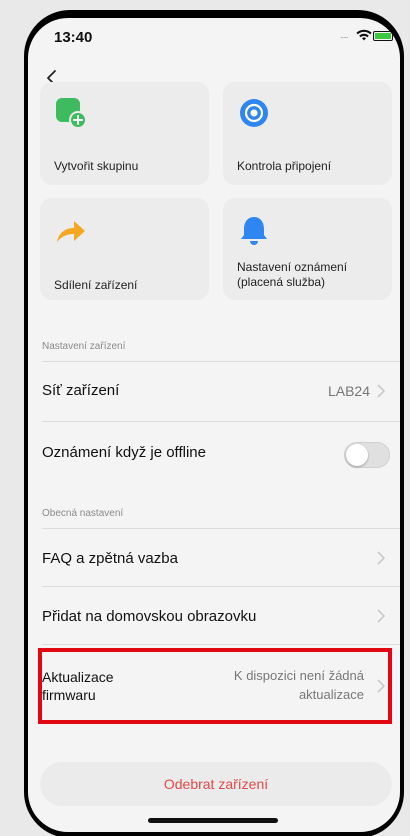  What do you see at coordinates (357, 455) in the screenshot?
I see `toggle-knob` at bounding box center [357, 455].